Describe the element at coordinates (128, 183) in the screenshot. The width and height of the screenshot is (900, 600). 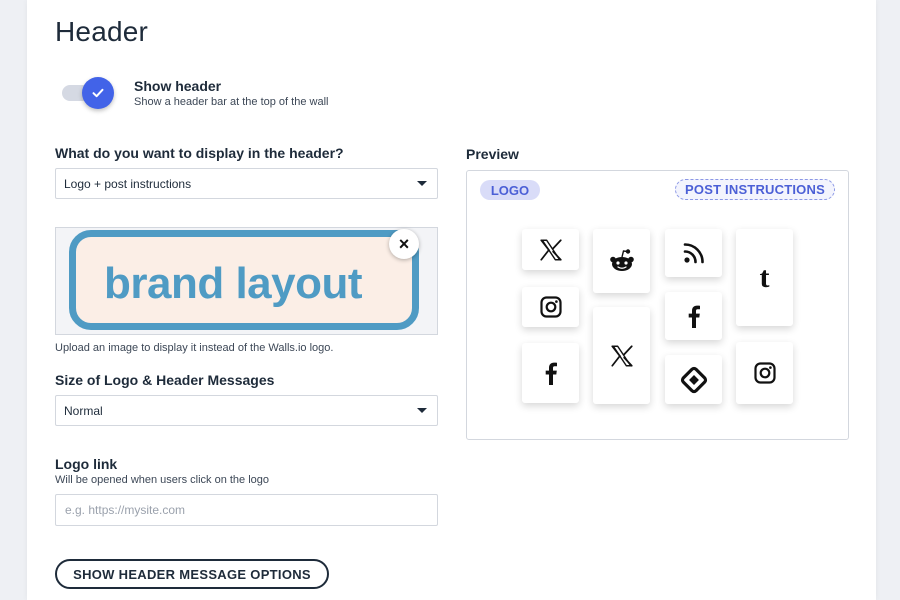
I see `display-select-value: Logo + post instructions` at that location.